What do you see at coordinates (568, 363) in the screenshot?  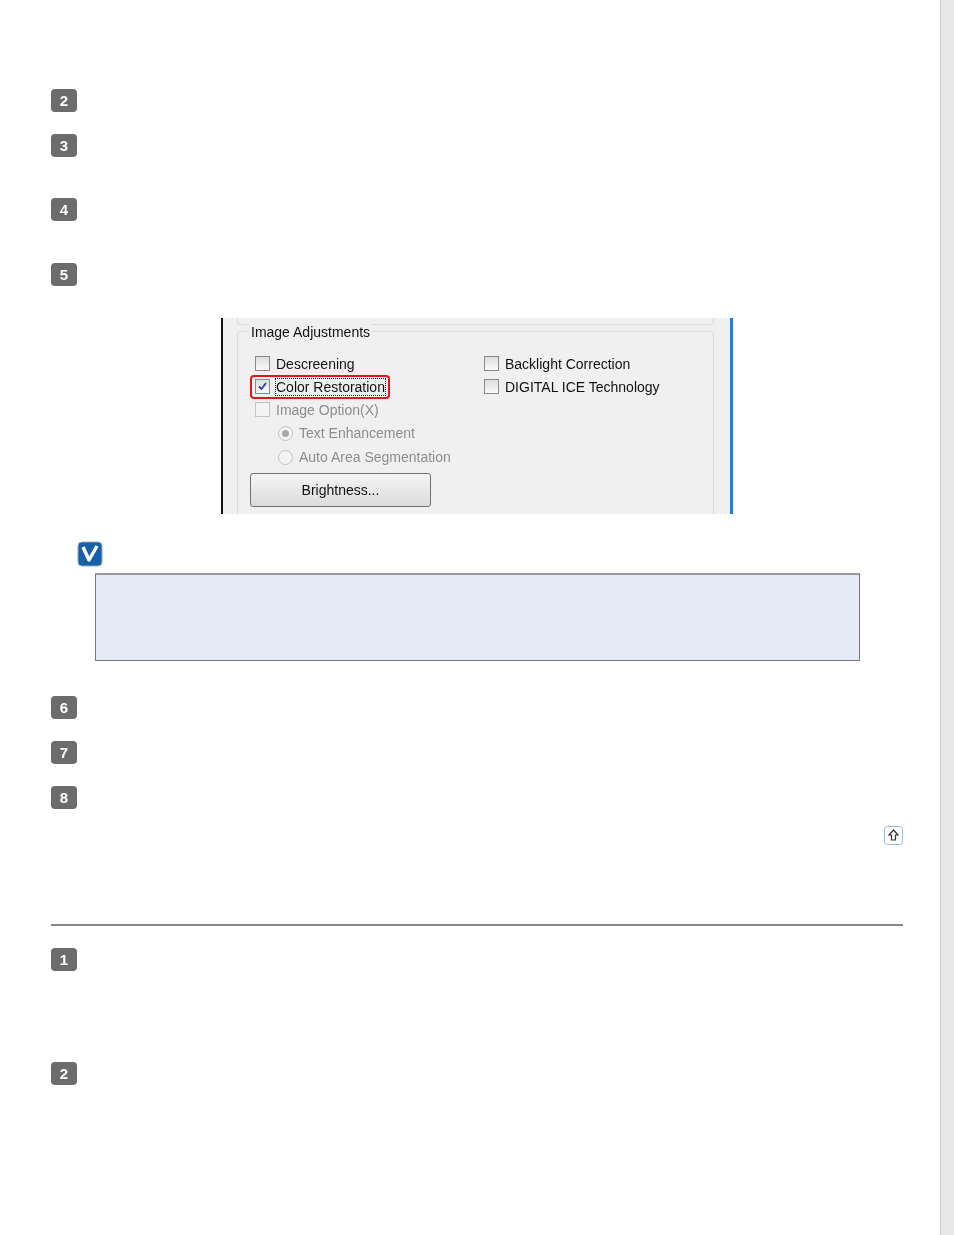 I see `checkbox-label: Backlight Correction` at bounding box center [568, 363].